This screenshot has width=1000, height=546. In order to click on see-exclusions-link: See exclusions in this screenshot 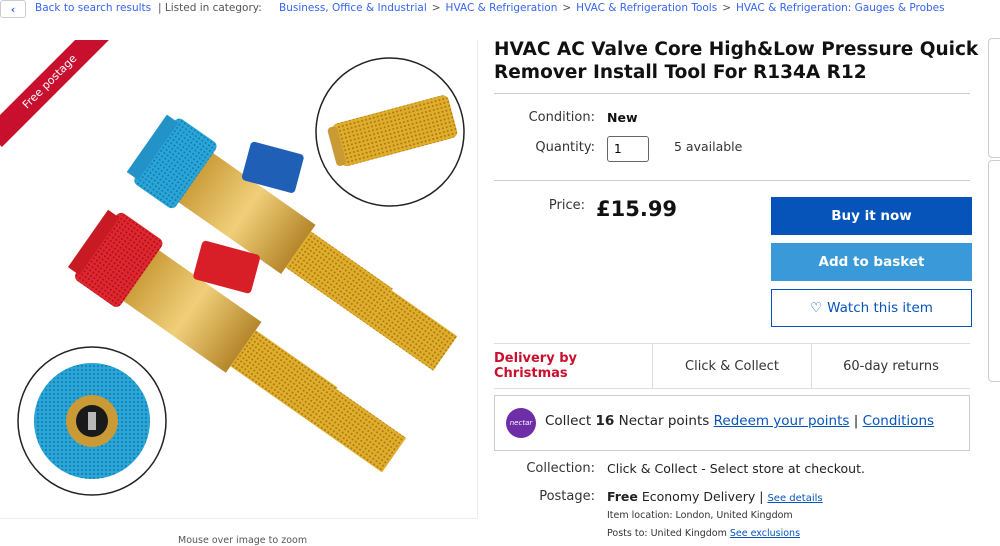, I will do `click(765, 533)`.